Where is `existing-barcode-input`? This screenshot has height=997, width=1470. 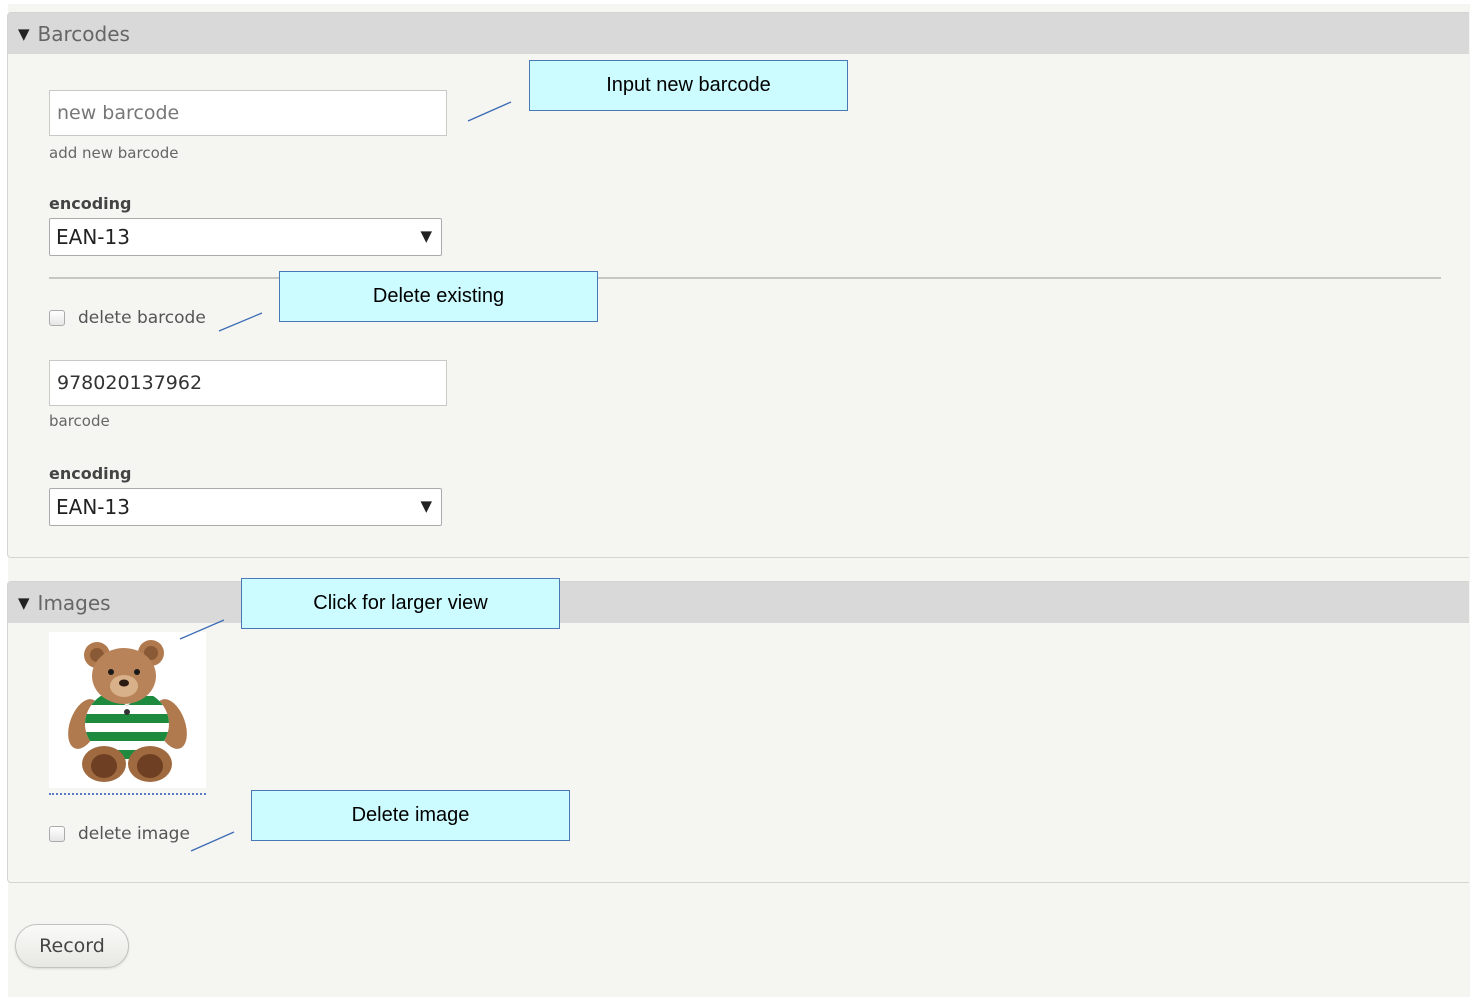
existing-barcode-input is located at coordinates (248, 383).